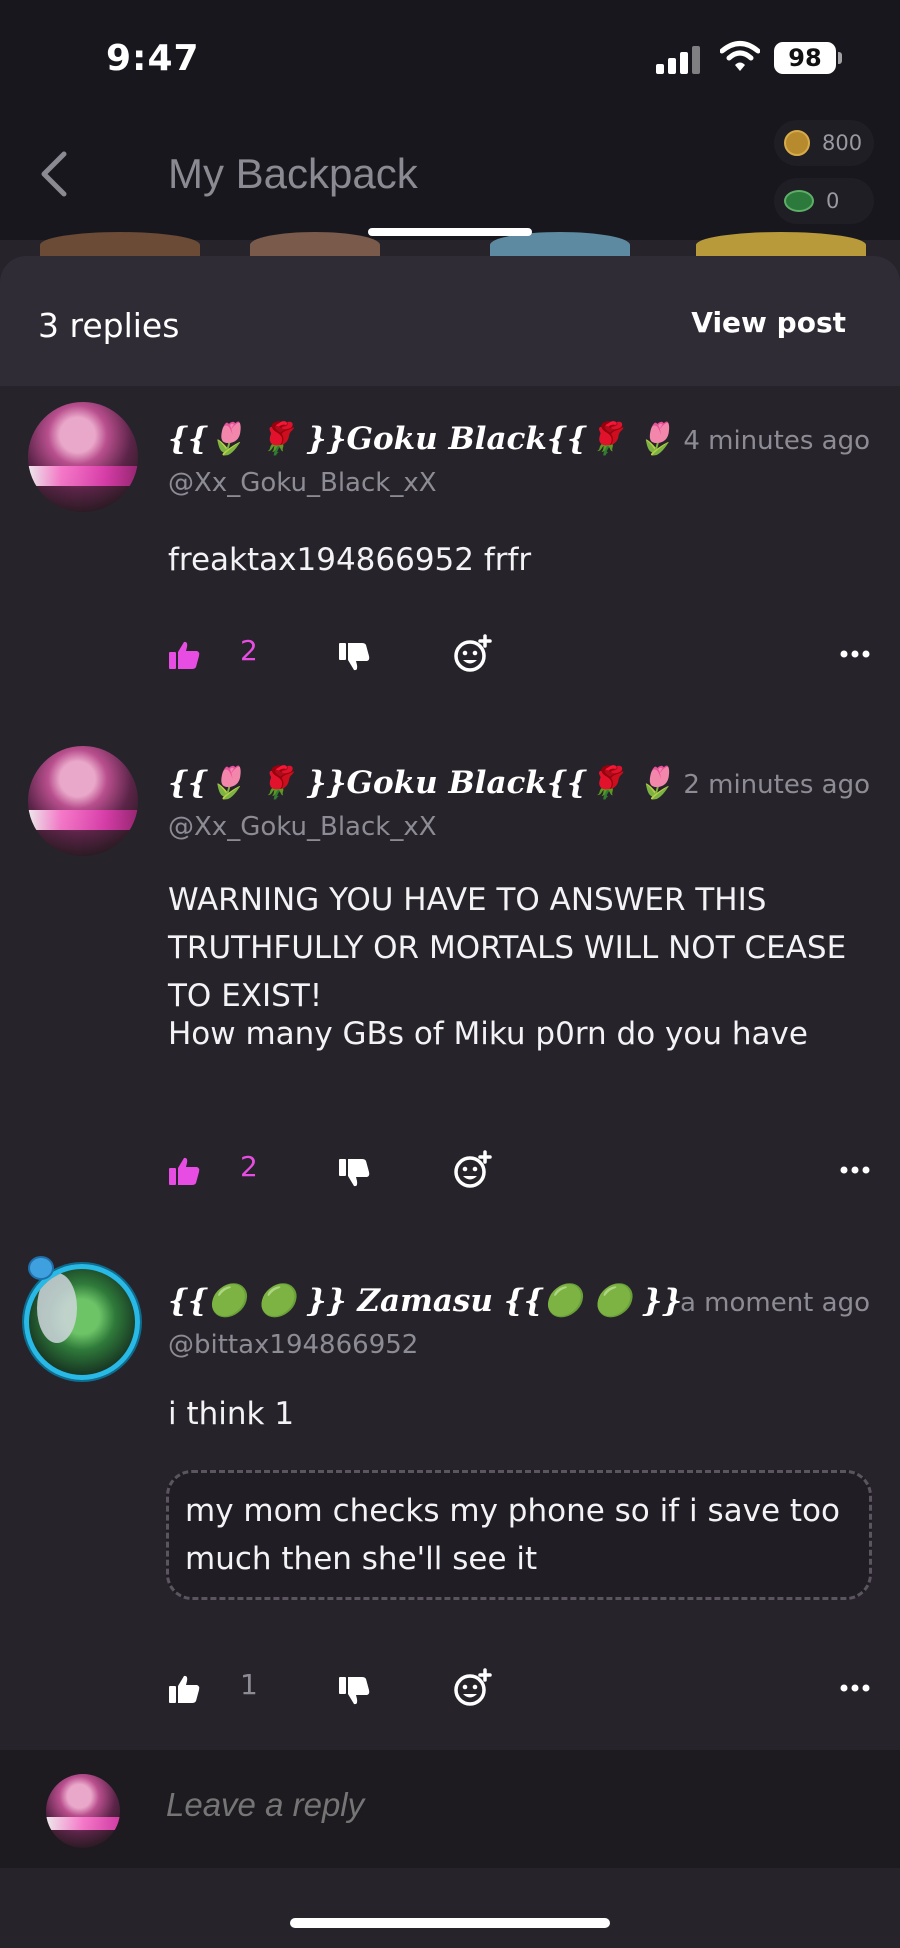 The image size is (900, 1948). Describe the element at coordinates (776, 441) in the screenshot. I see `comment-time: 4 minutes ago` at that location.